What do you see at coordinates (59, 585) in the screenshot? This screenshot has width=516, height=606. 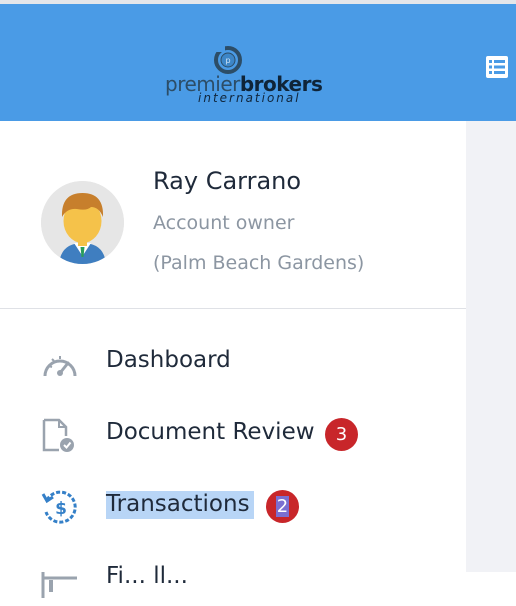 I see `chart-icon` at bounding box center [59, 585].